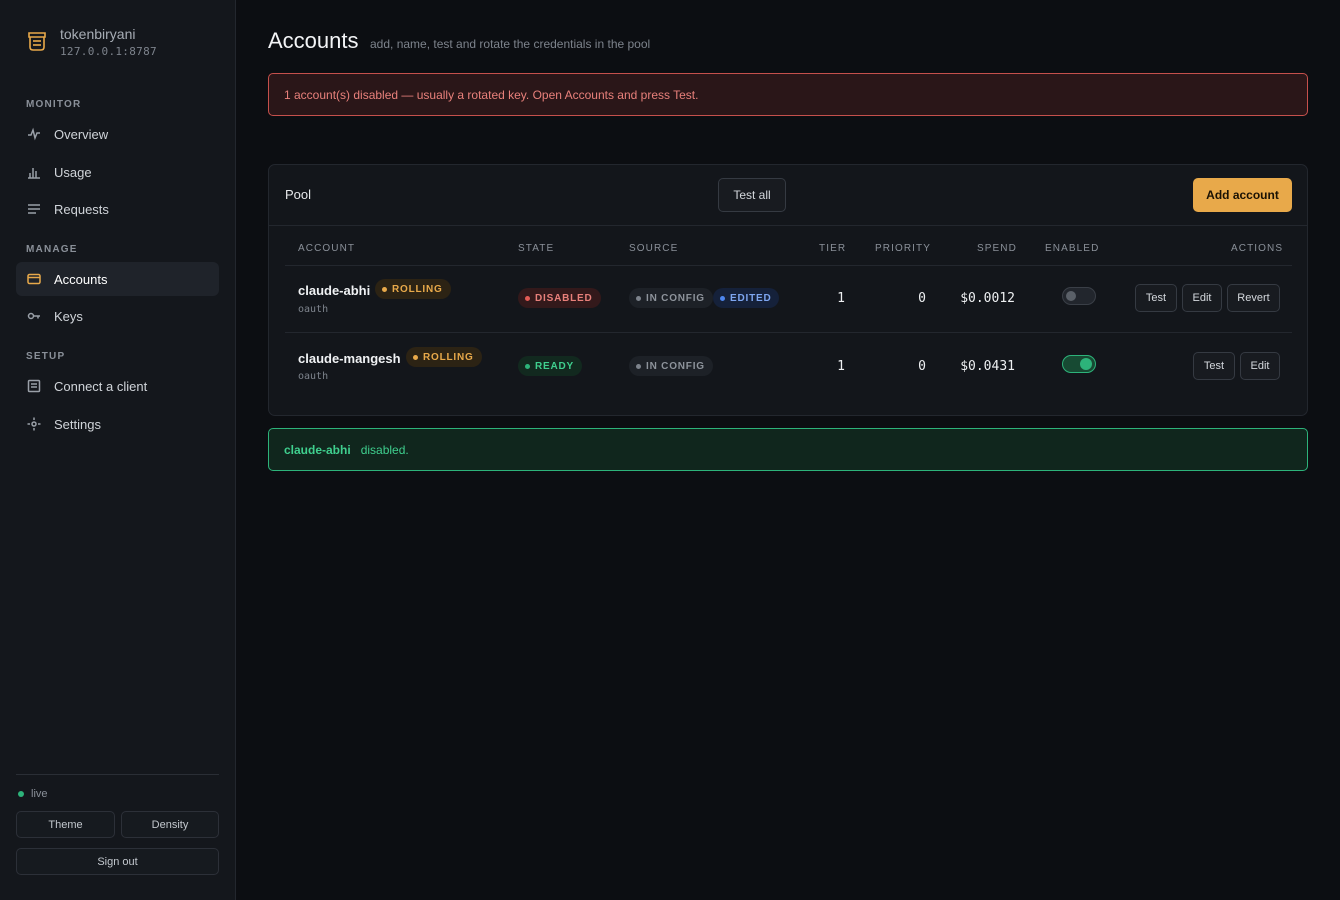 The height and width of the screenshot is (900, 1340). I want to click on toast-message: disabled., so click(384, 449).